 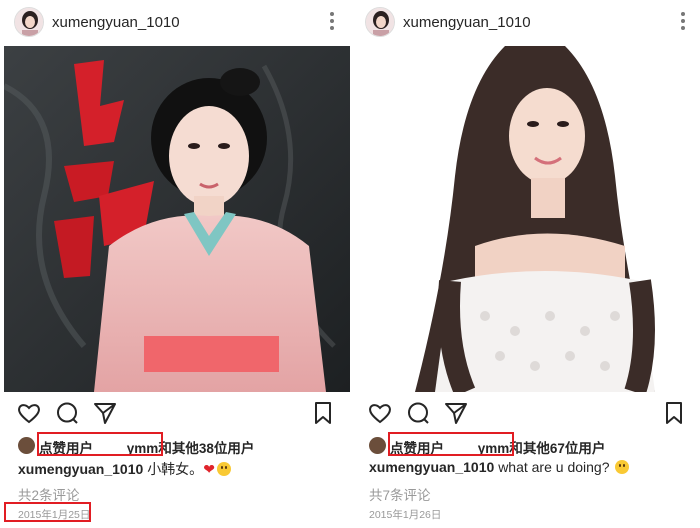 What do you see at coordinates (405, 515) in the screenshot?
I see `post-date: 2015年1月26日` at bounding box center [405, 515].